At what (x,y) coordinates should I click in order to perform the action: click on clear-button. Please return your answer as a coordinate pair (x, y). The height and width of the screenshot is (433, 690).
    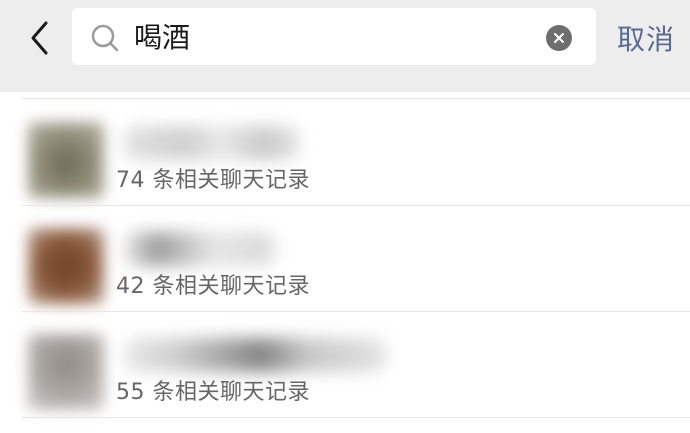
    Looking at the image, I should click on (559, 38).